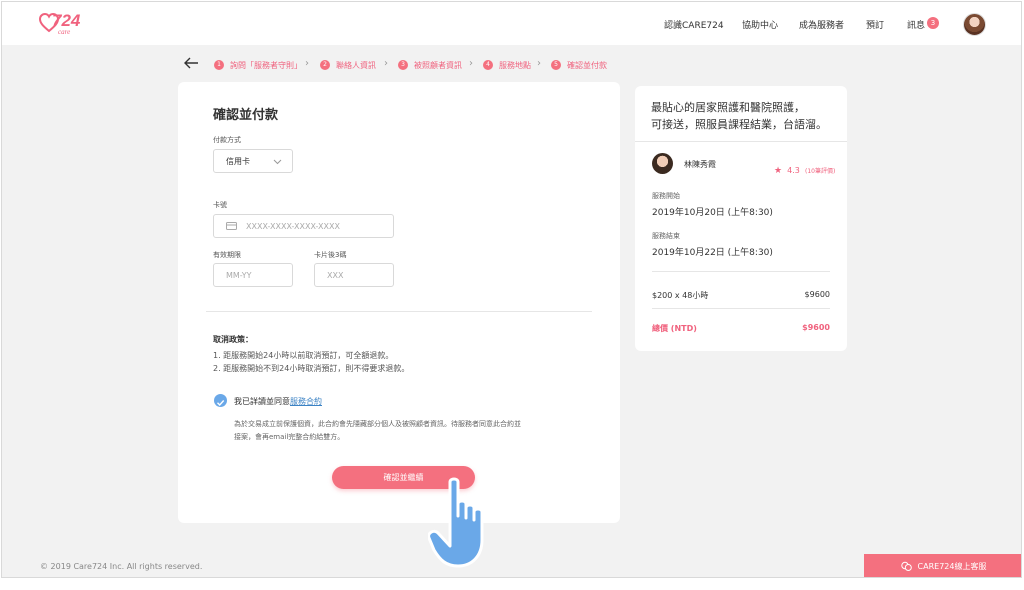 The height and width of the screenshot is (590, 1024). I want to click on expiry-input: MM-YY, so click(253, 275).